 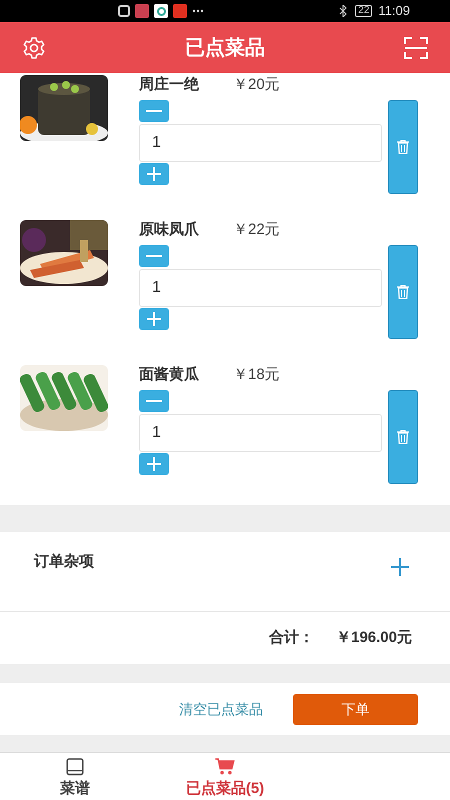 What do you see at coordinates (225, 767) in the screenshot?
I see `cart-icon` at bounding box center [225, 767].